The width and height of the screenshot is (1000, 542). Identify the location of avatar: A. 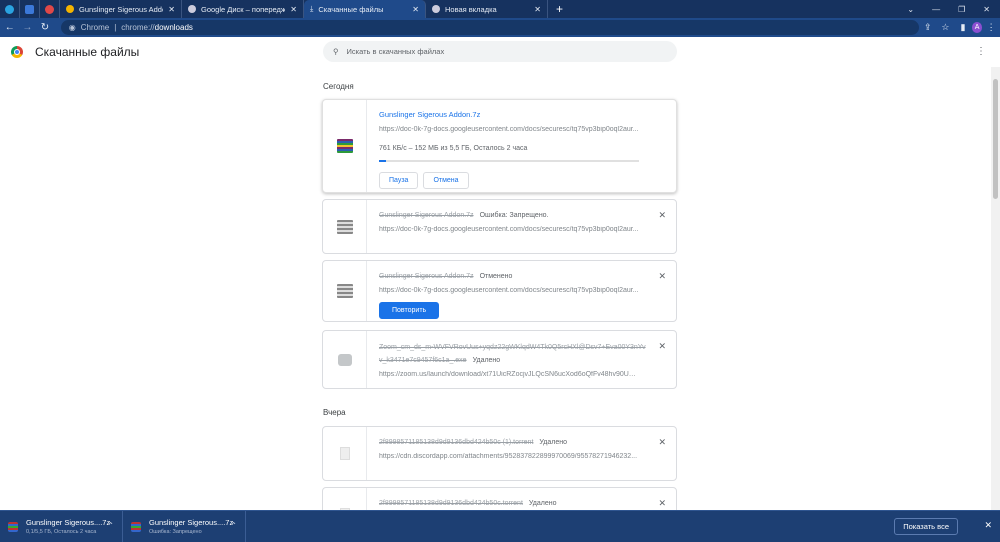
(977, 27).